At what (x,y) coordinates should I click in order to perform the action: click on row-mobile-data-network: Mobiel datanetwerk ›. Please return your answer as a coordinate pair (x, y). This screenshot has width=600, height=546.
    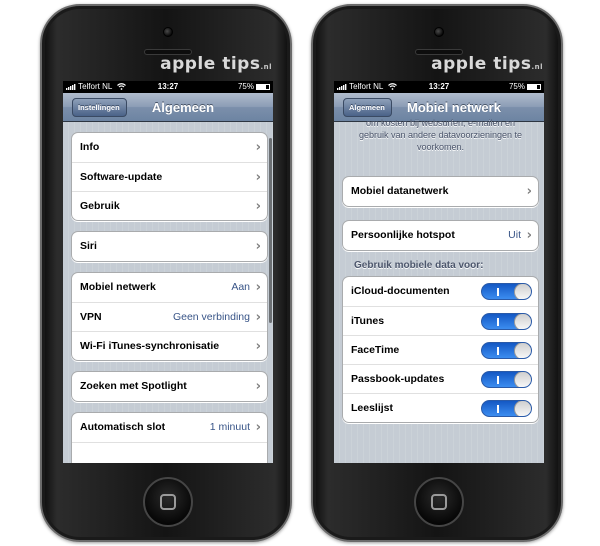
    Looking at the image, I should click on (440, 191).